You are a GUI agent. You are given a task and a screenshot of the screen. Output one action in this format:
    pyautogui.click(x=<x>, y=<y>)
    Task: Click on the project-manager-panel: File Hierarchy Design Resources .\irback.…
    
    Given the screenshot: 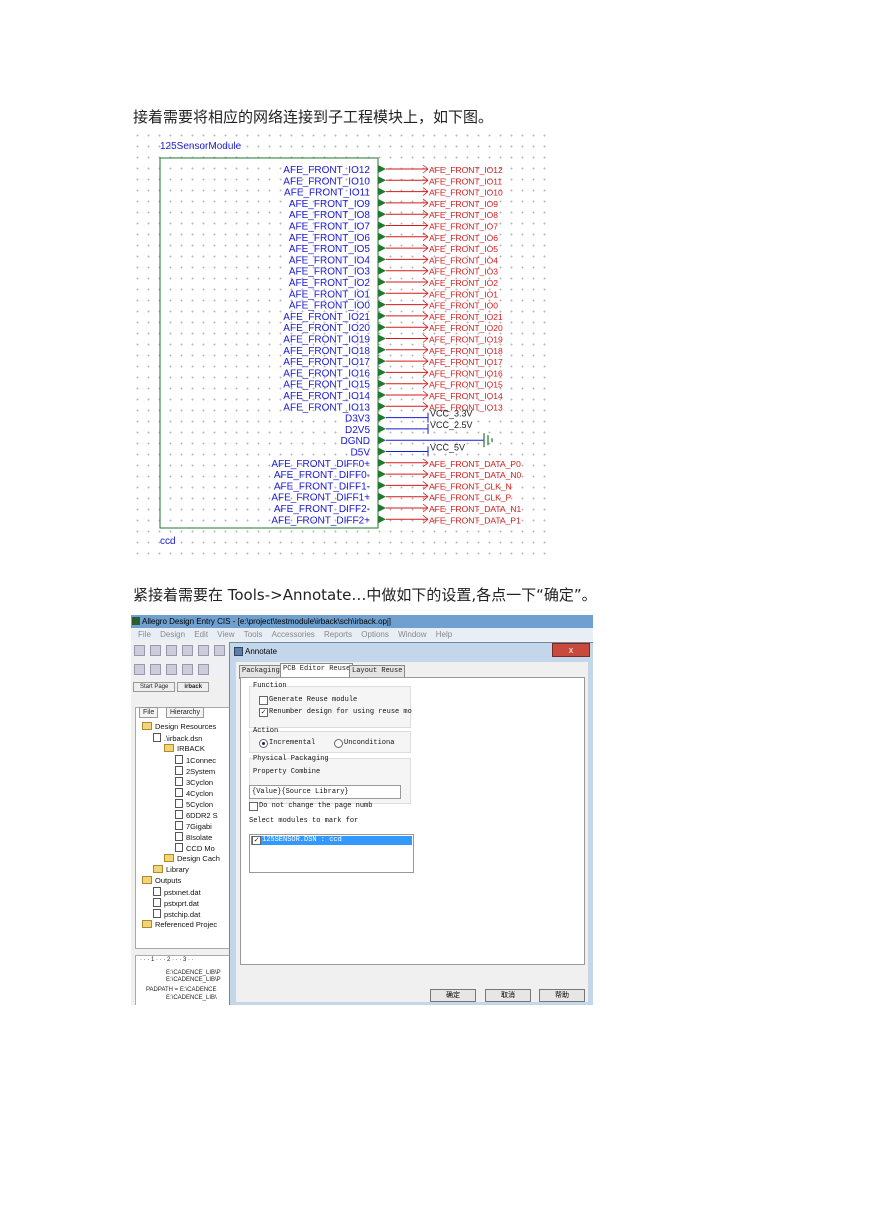 What is the action you would take?
    pyautogui.click(x=184, y=828)
    